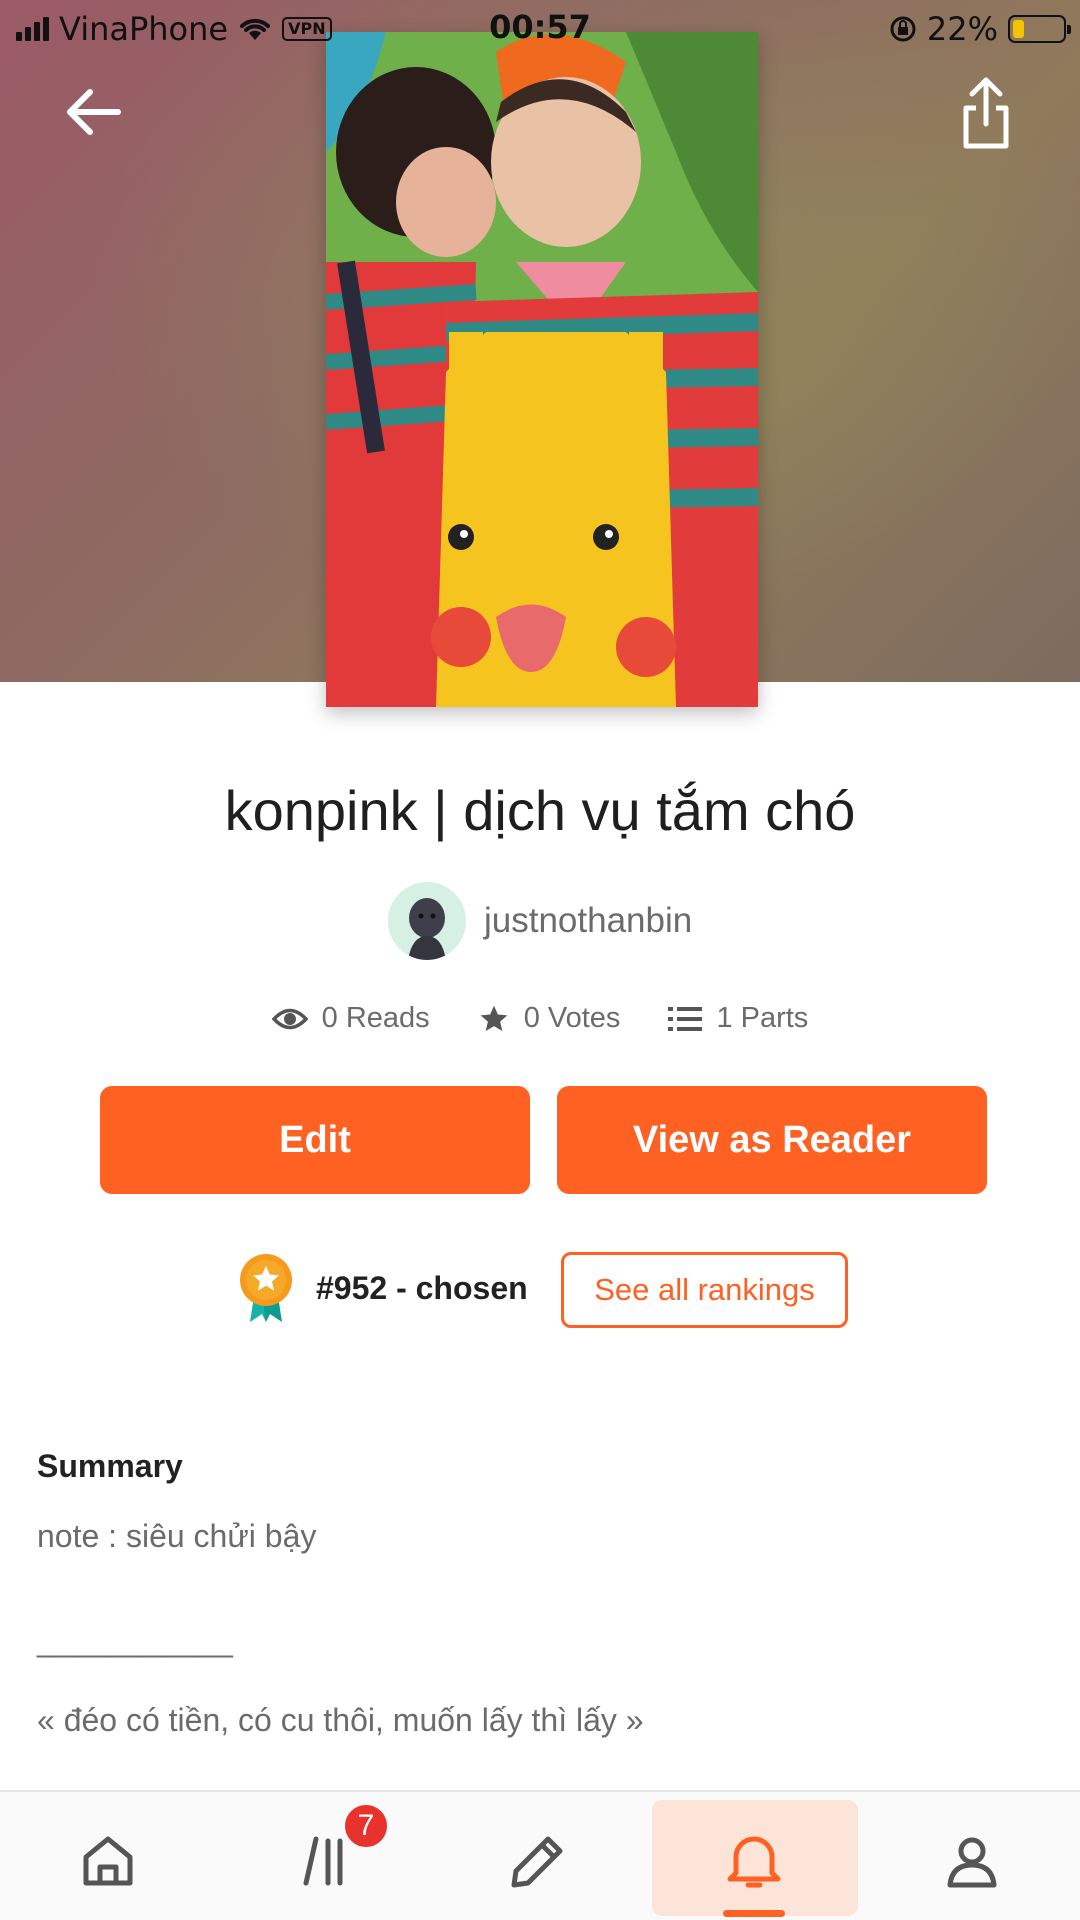  I want to click on bell-icon, so click(754, 1862).